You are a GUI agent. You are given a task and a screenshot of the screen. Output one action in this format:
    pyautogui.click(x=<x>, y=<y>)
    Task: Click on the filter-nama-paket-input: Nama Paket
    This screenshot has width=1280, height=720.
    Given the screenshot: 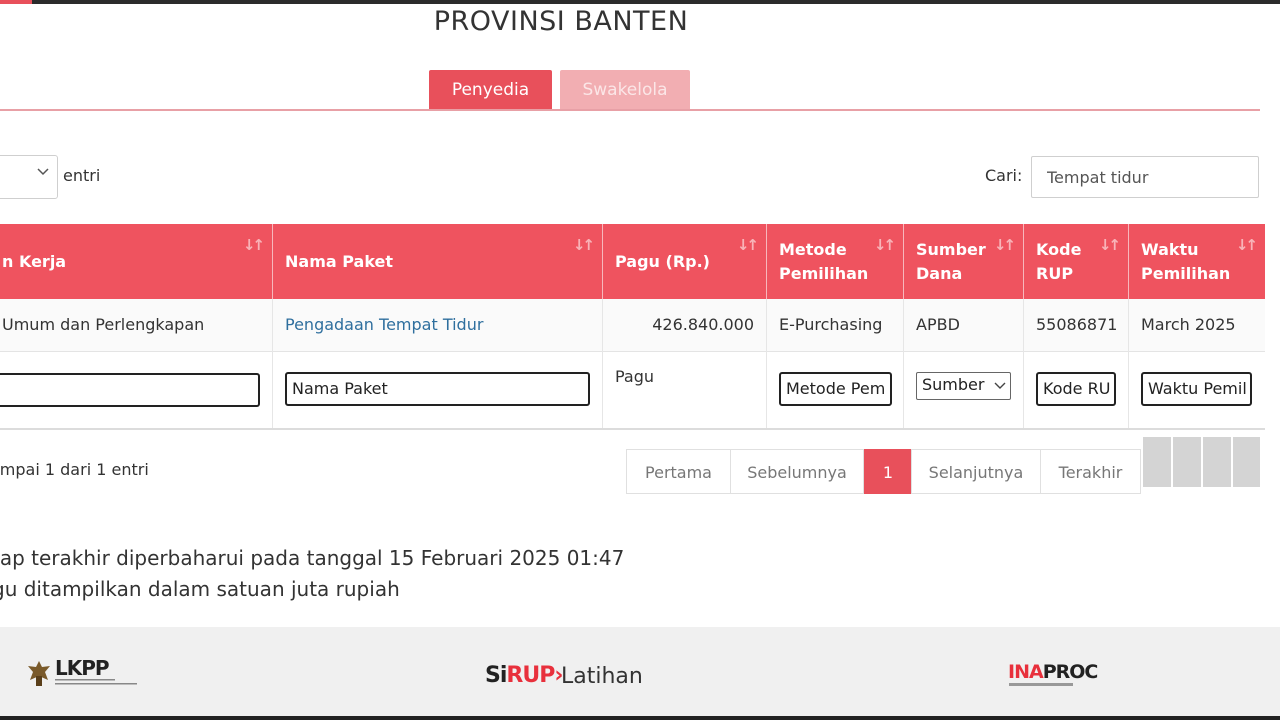 What is the action you would take?
    pyautogui.click(x=437, y=389)
    